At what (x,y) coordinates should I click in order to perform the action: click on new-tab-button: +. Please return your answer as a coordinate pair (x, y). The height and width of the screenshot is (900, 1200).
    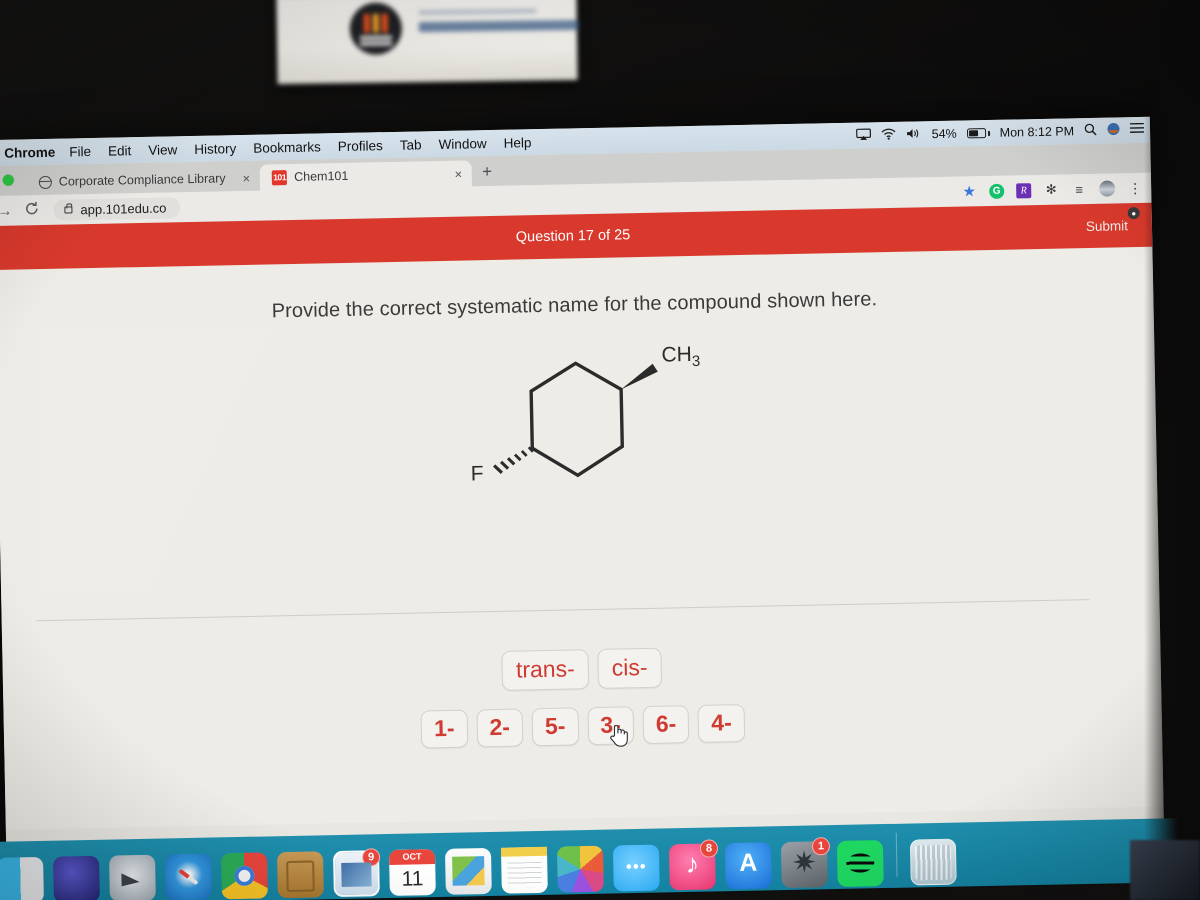
    Looking at the image, I should click on (487, 173).